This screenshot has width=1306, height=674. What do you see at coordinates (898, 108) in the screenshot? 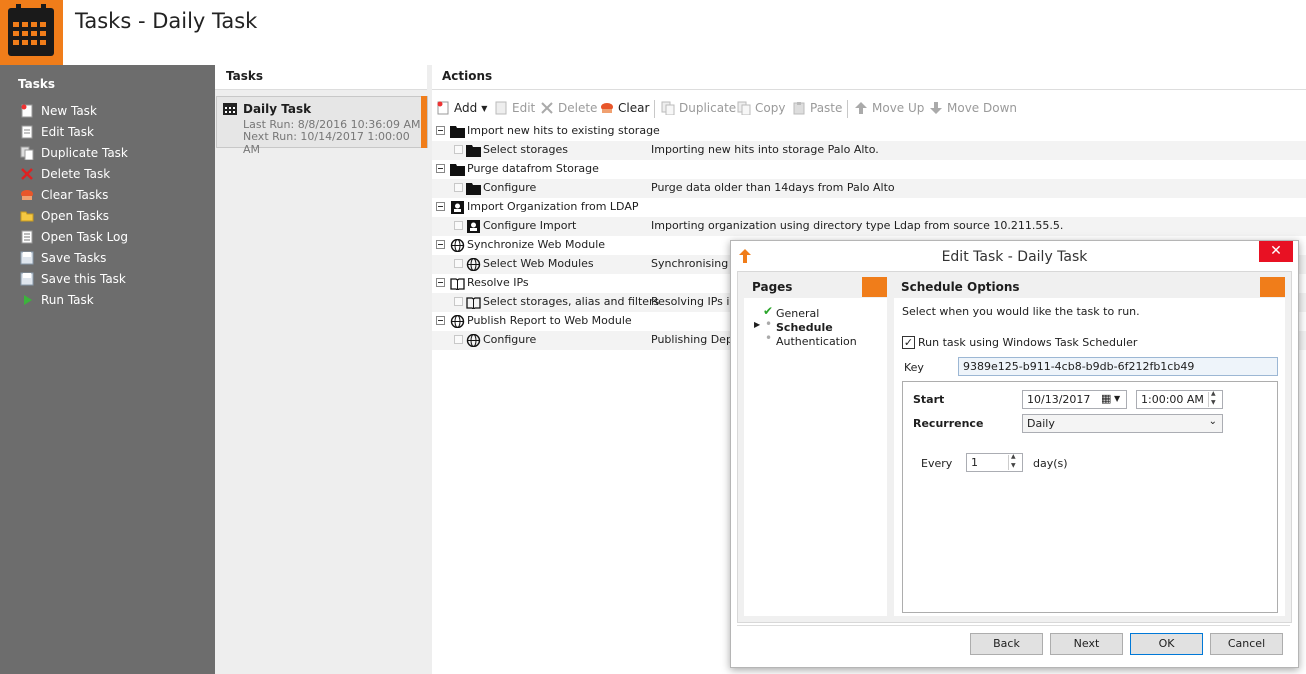
I see `move-up-label: Move Up` at bounding box center [898, 108].